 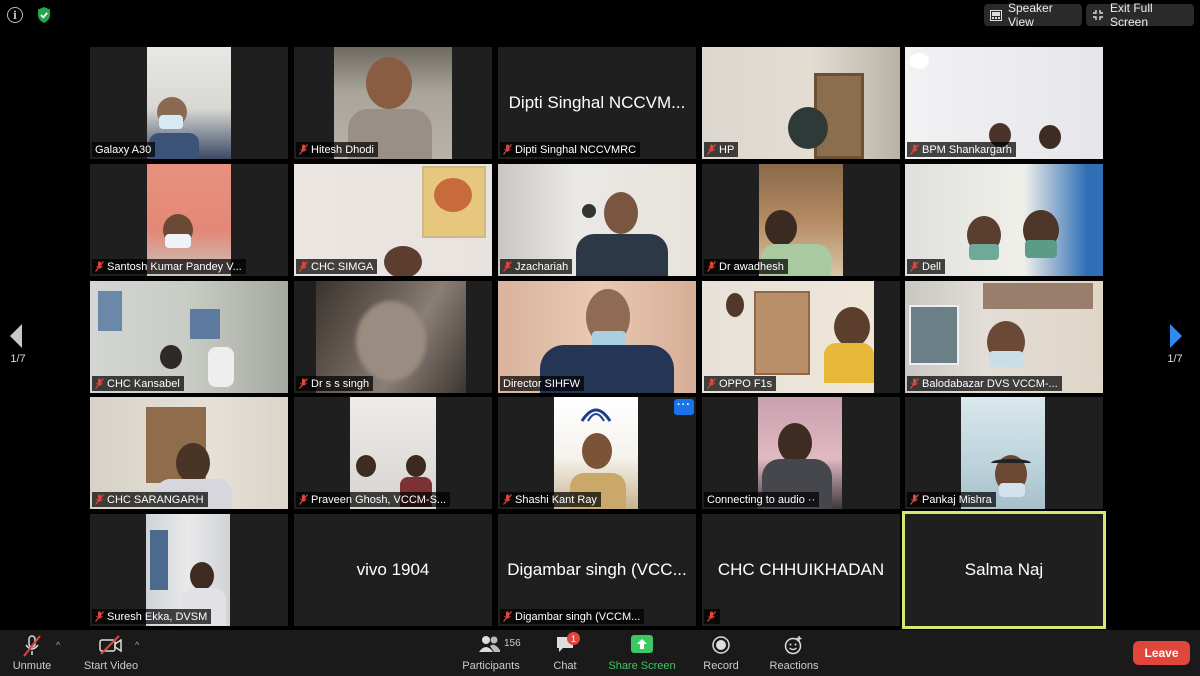 I want to click on encryption-shield-icon, so click(x=44, y=15).